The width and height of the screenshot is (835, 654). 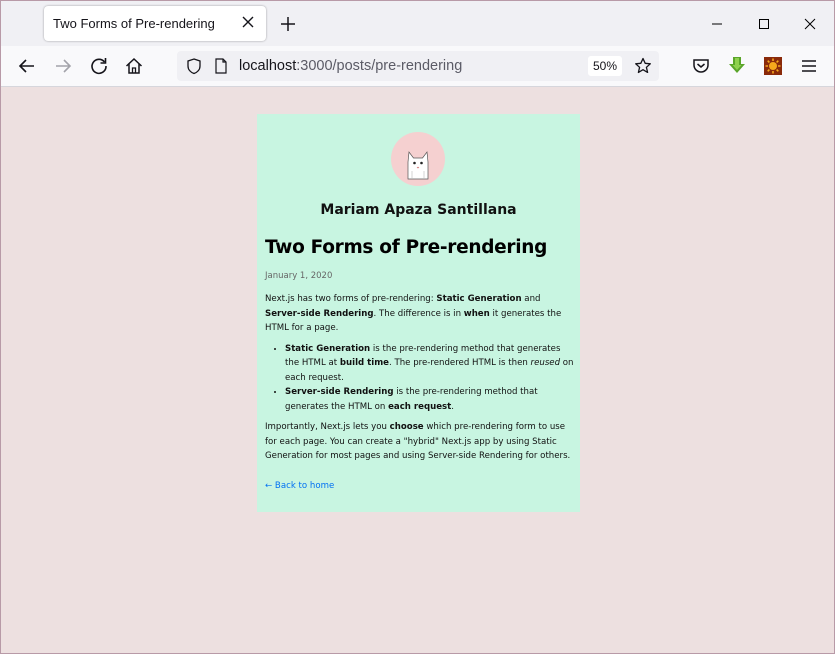 I want to click on home-icon, so click(x=134, y=66).